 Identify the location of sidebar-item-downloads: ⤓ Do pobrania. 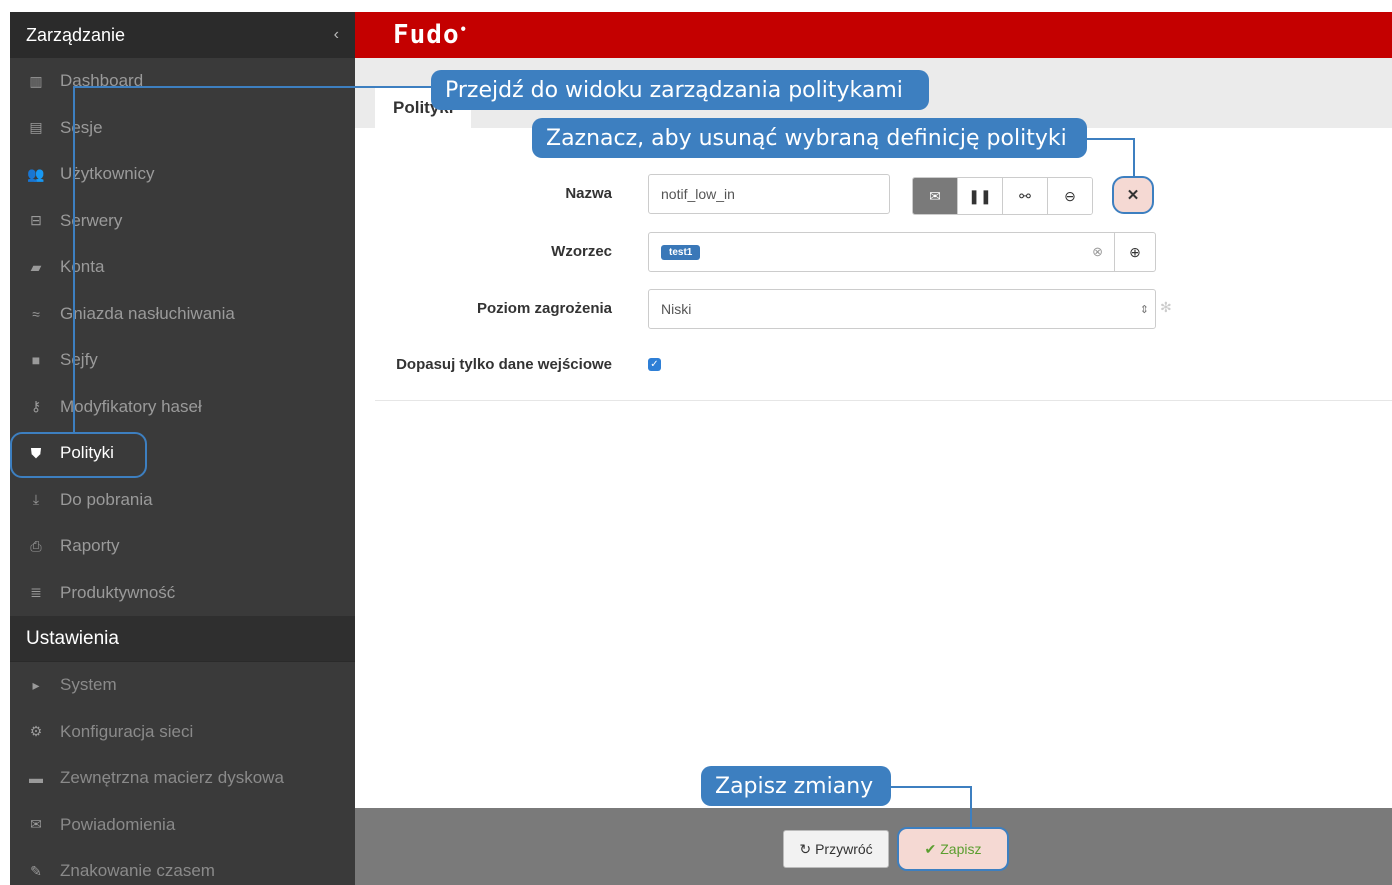
(182, 500).